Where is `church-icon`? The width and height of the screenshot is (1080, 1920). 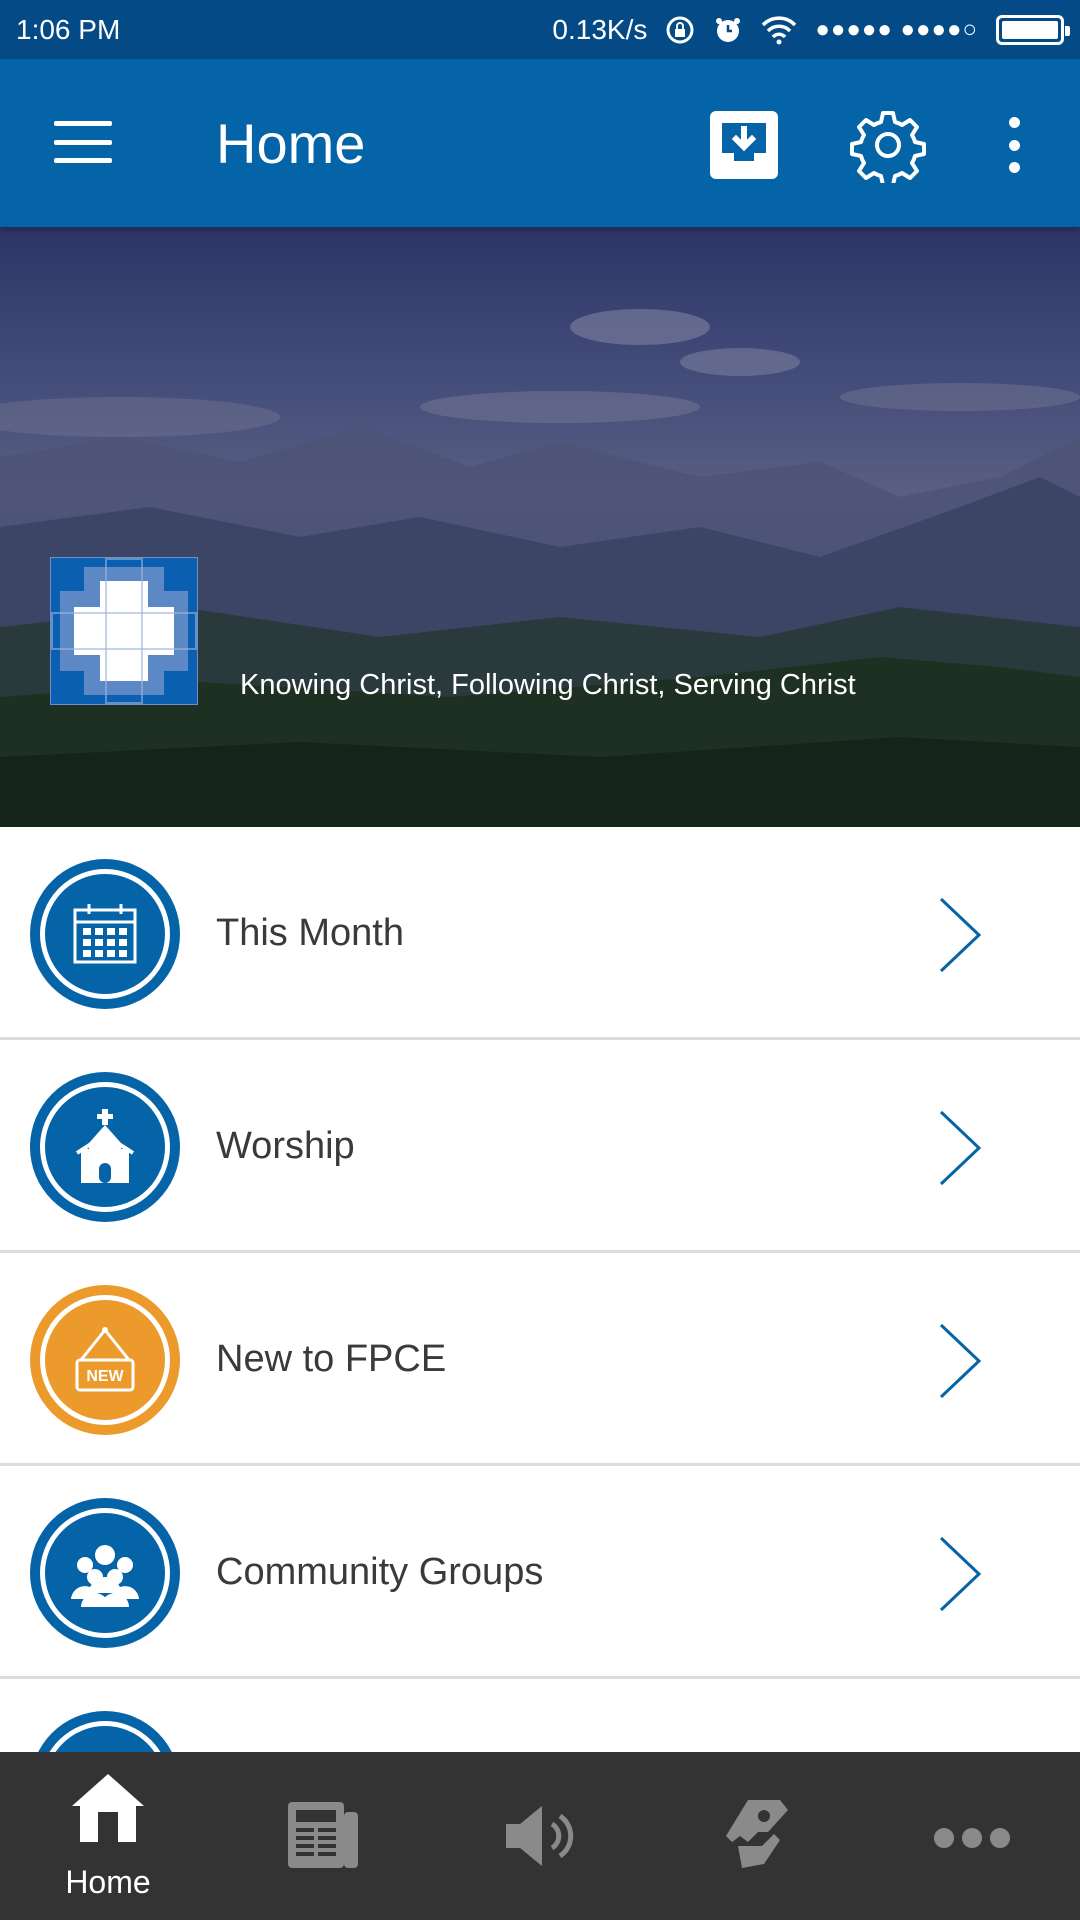 church-icon is located at coordinates (105, 1146).